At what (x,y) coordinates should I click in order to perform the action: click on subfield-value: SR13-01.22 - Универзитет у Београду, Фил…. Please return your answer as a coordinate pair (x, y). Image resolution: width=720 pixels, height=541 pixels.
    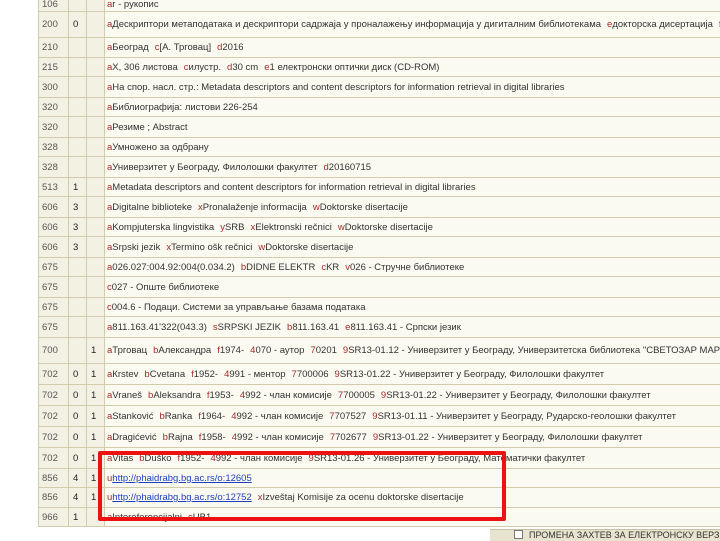
    Looking at the image, I should click on (510, 437).